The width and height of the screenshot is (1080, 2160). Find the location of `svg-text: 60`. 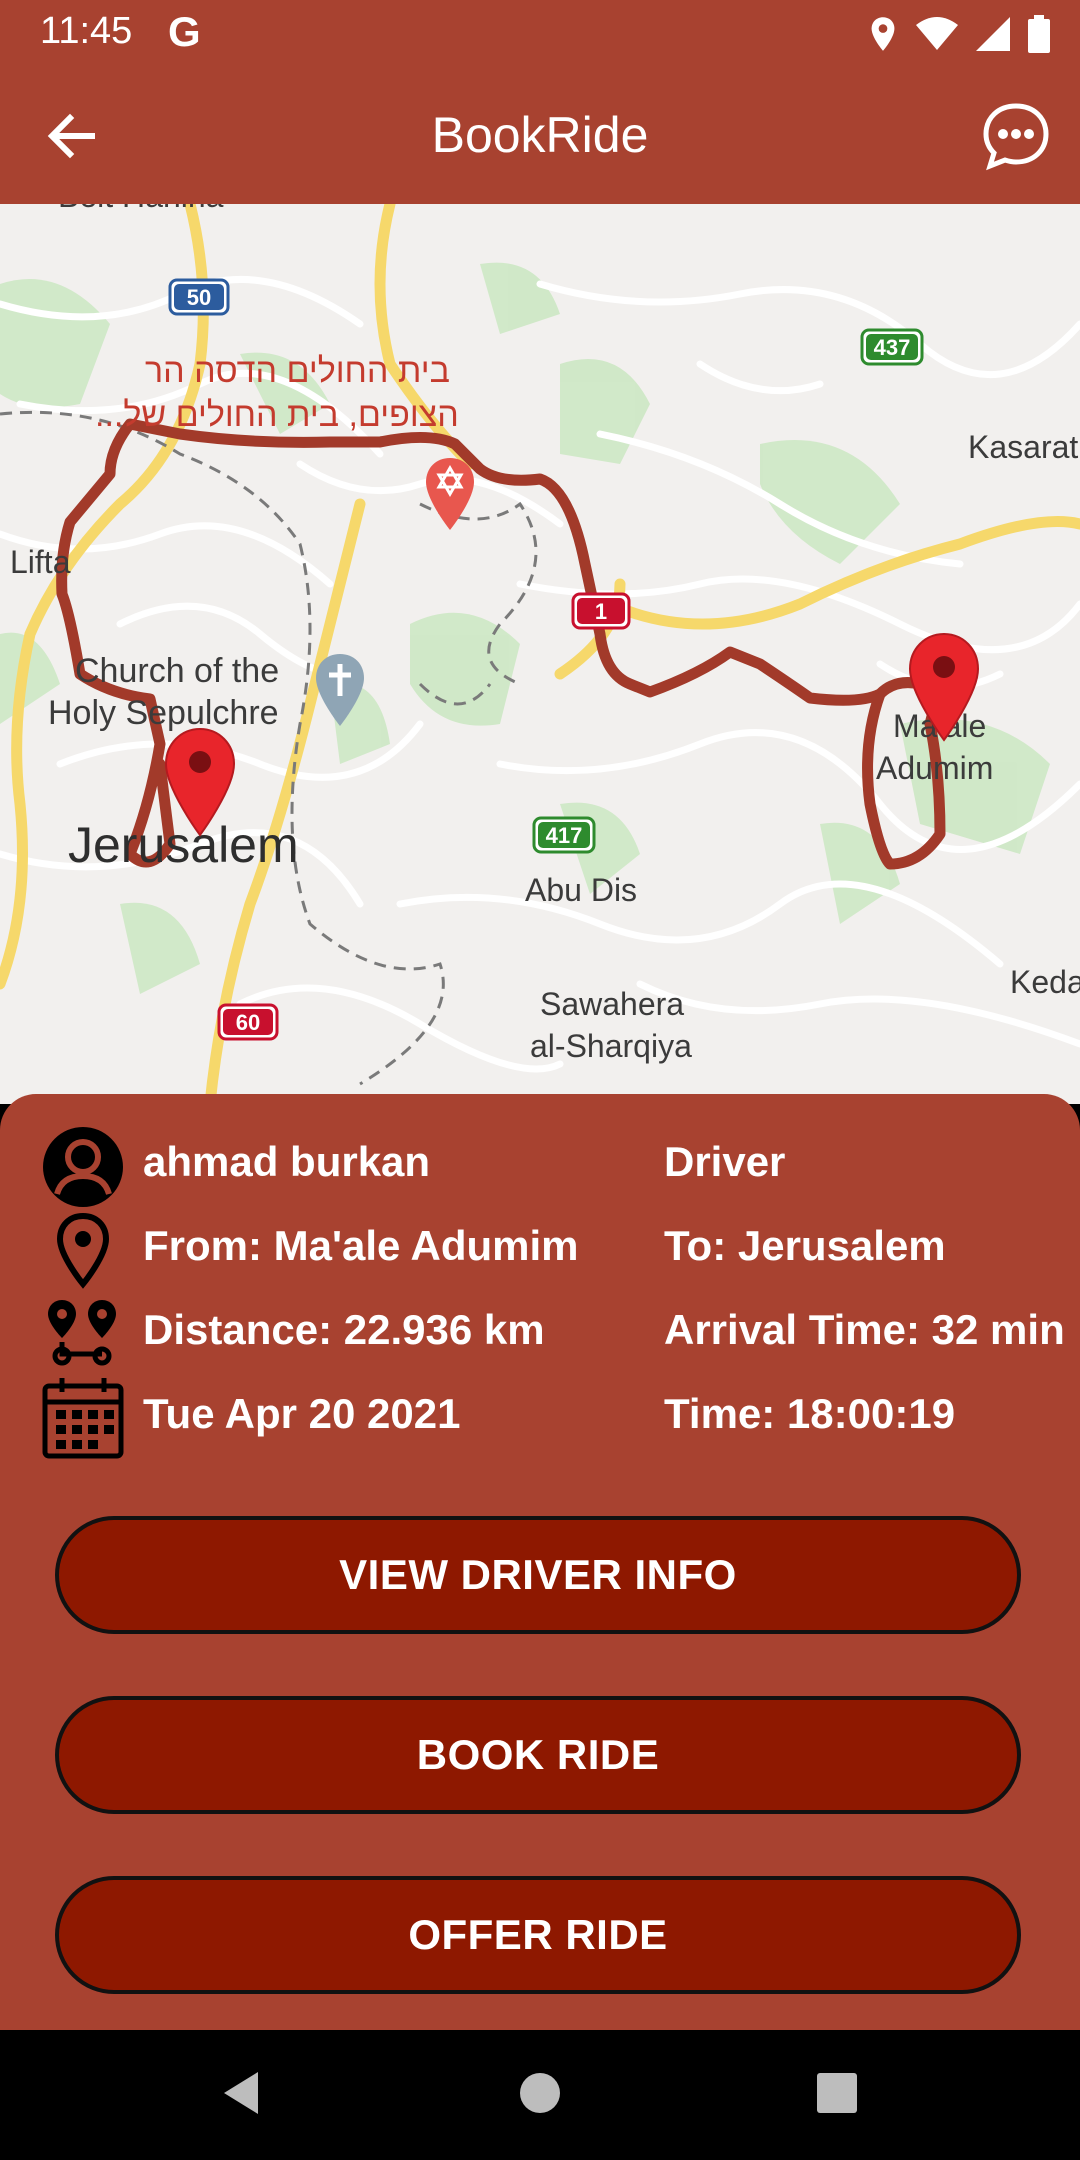

svg-text: 60 is located at coordinates (248, 1022).